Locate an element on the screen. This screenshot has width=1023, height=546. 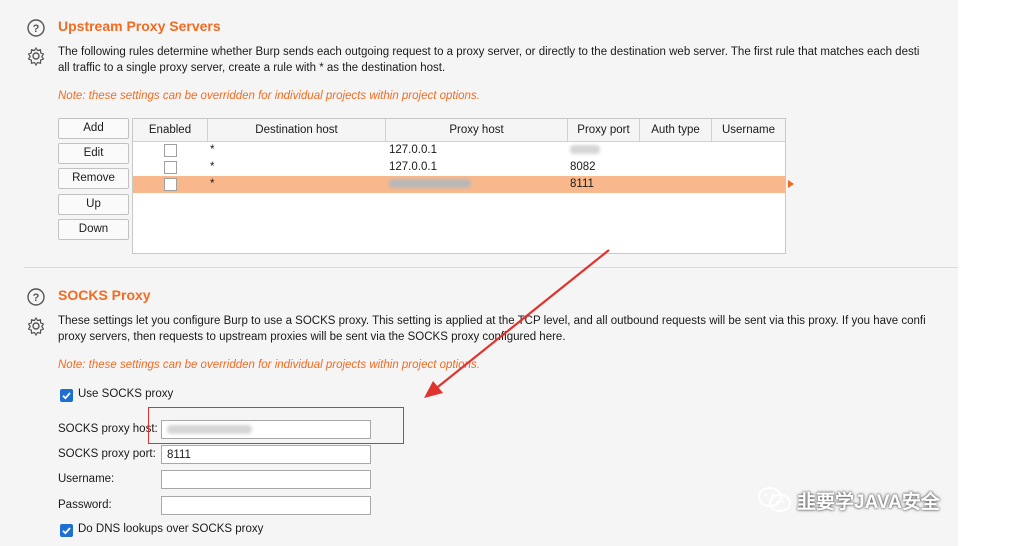
wechat-icon is located at coordinates (775, 500).